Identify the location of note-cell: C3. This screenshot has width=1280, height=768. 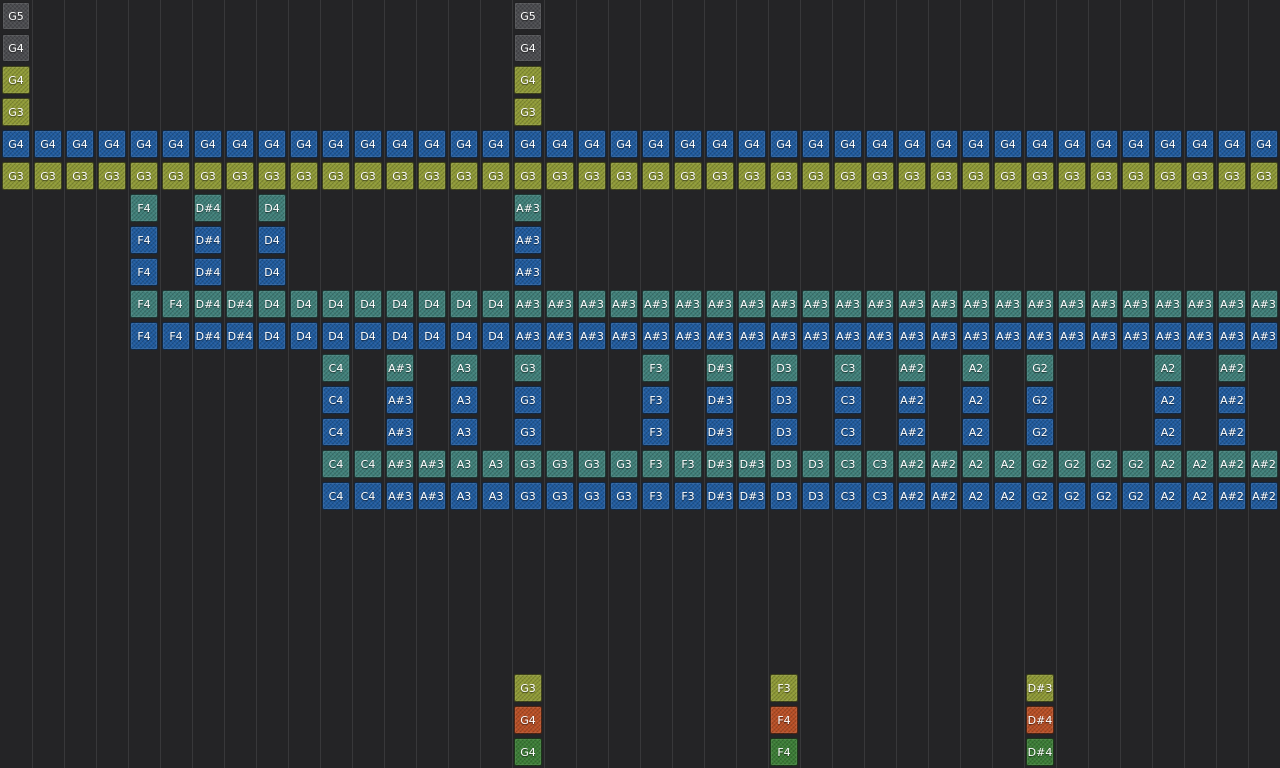
(880, 464).